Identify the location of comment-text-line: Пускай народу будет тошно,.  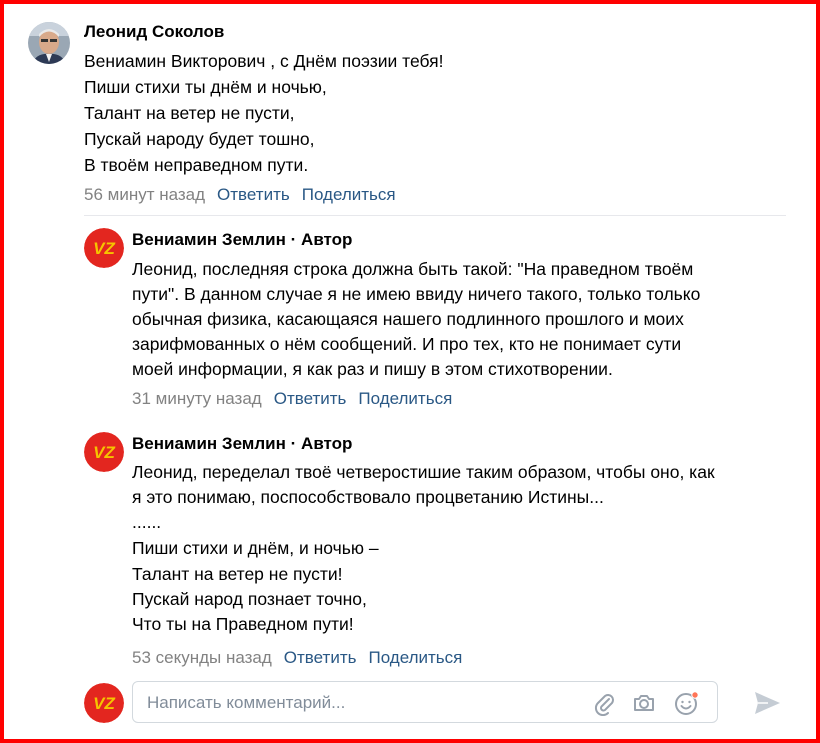
(199, 139).